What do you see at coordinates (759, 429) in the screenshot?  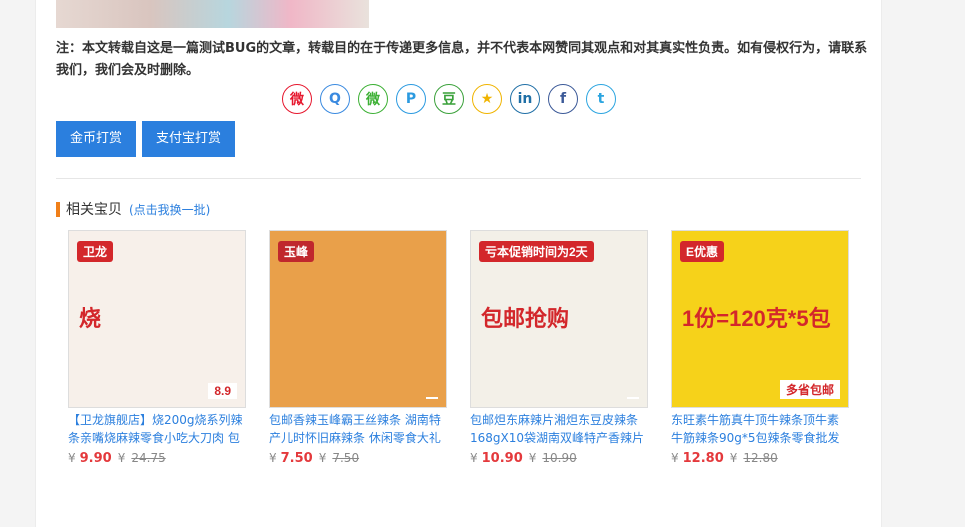 I see `product-title: 东旺素牛筋真牛顶牛辣条顶牛素牛筋辣条90g*5包辣条零食批发` at bounding box center [759, 429].